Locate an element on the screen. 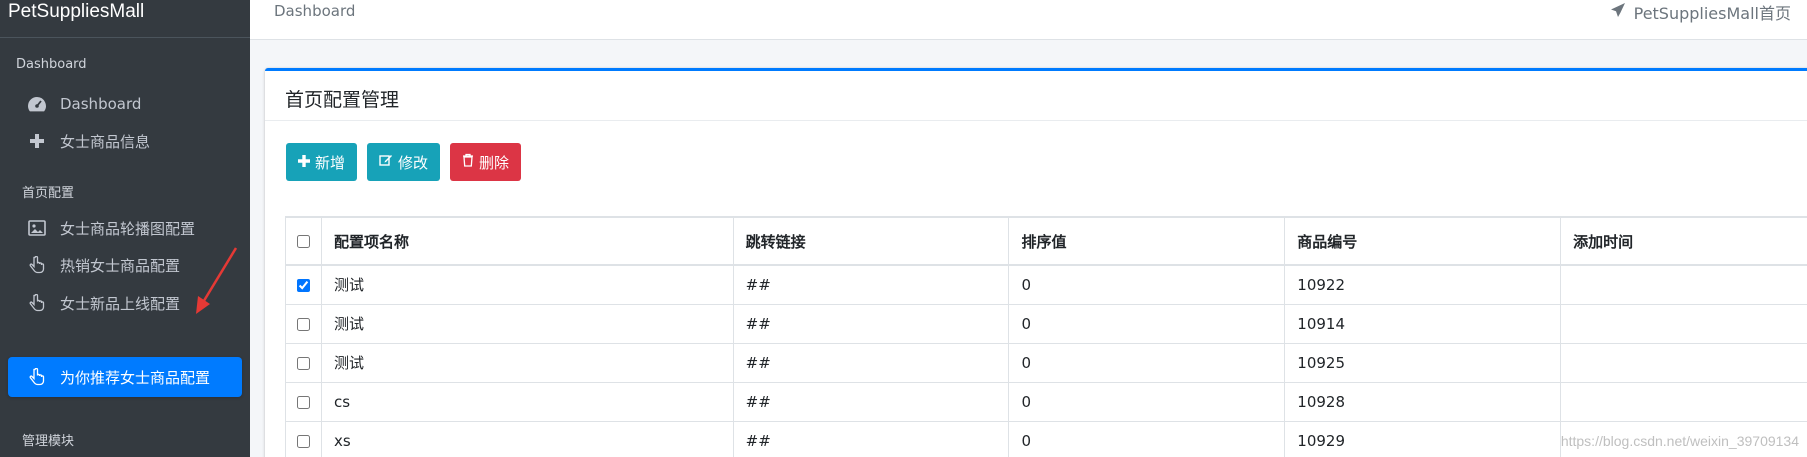 The height and width of the screenshot is (457, 1807). action-toolbar: 新增 修改 删除 is located at coordinates (404, 162).